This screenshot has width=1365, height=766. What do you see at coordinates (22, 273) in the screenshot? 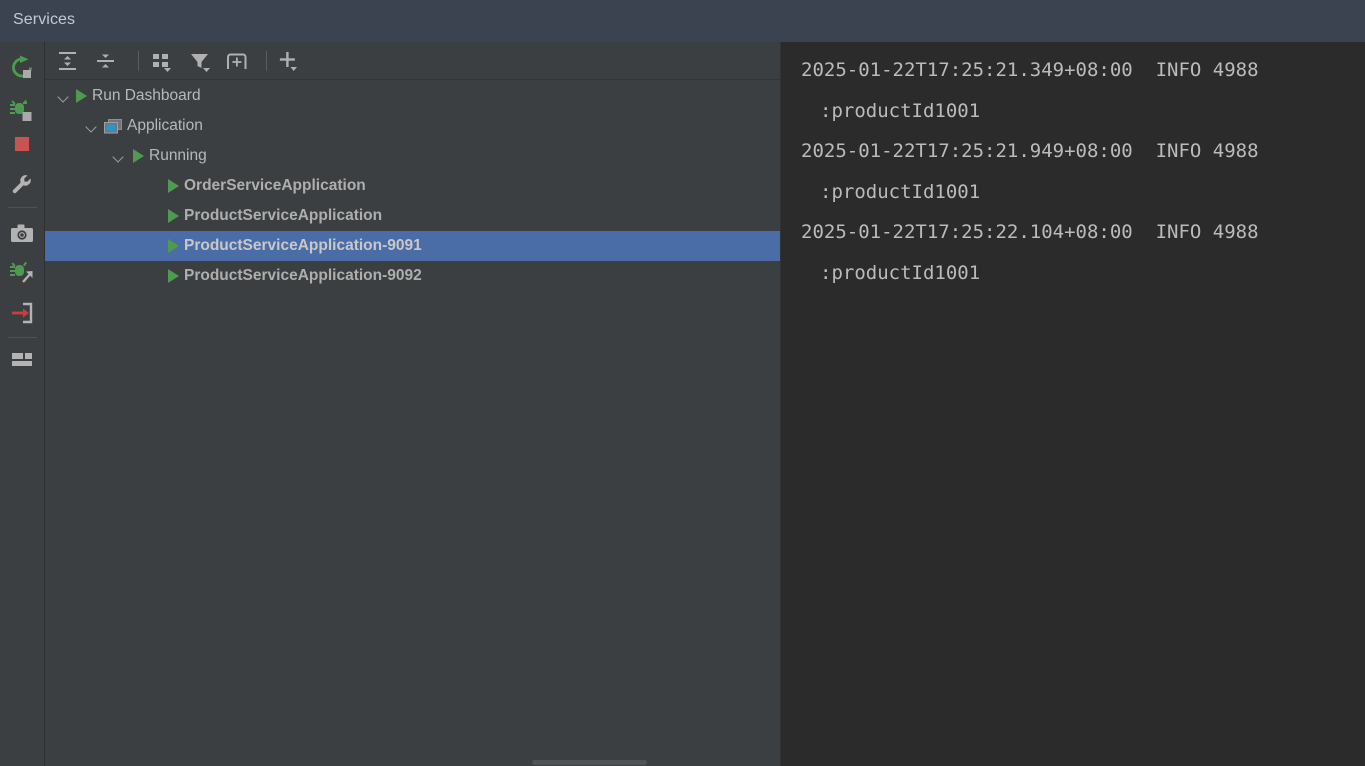
I see `bug-arrow-icon` at bounding box center [22, 273].